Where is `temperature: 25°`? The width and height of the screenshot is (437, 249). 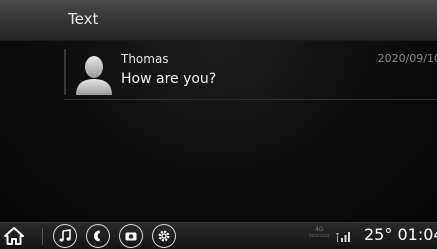 temperature: 25° is located at coordinates (378, 234).